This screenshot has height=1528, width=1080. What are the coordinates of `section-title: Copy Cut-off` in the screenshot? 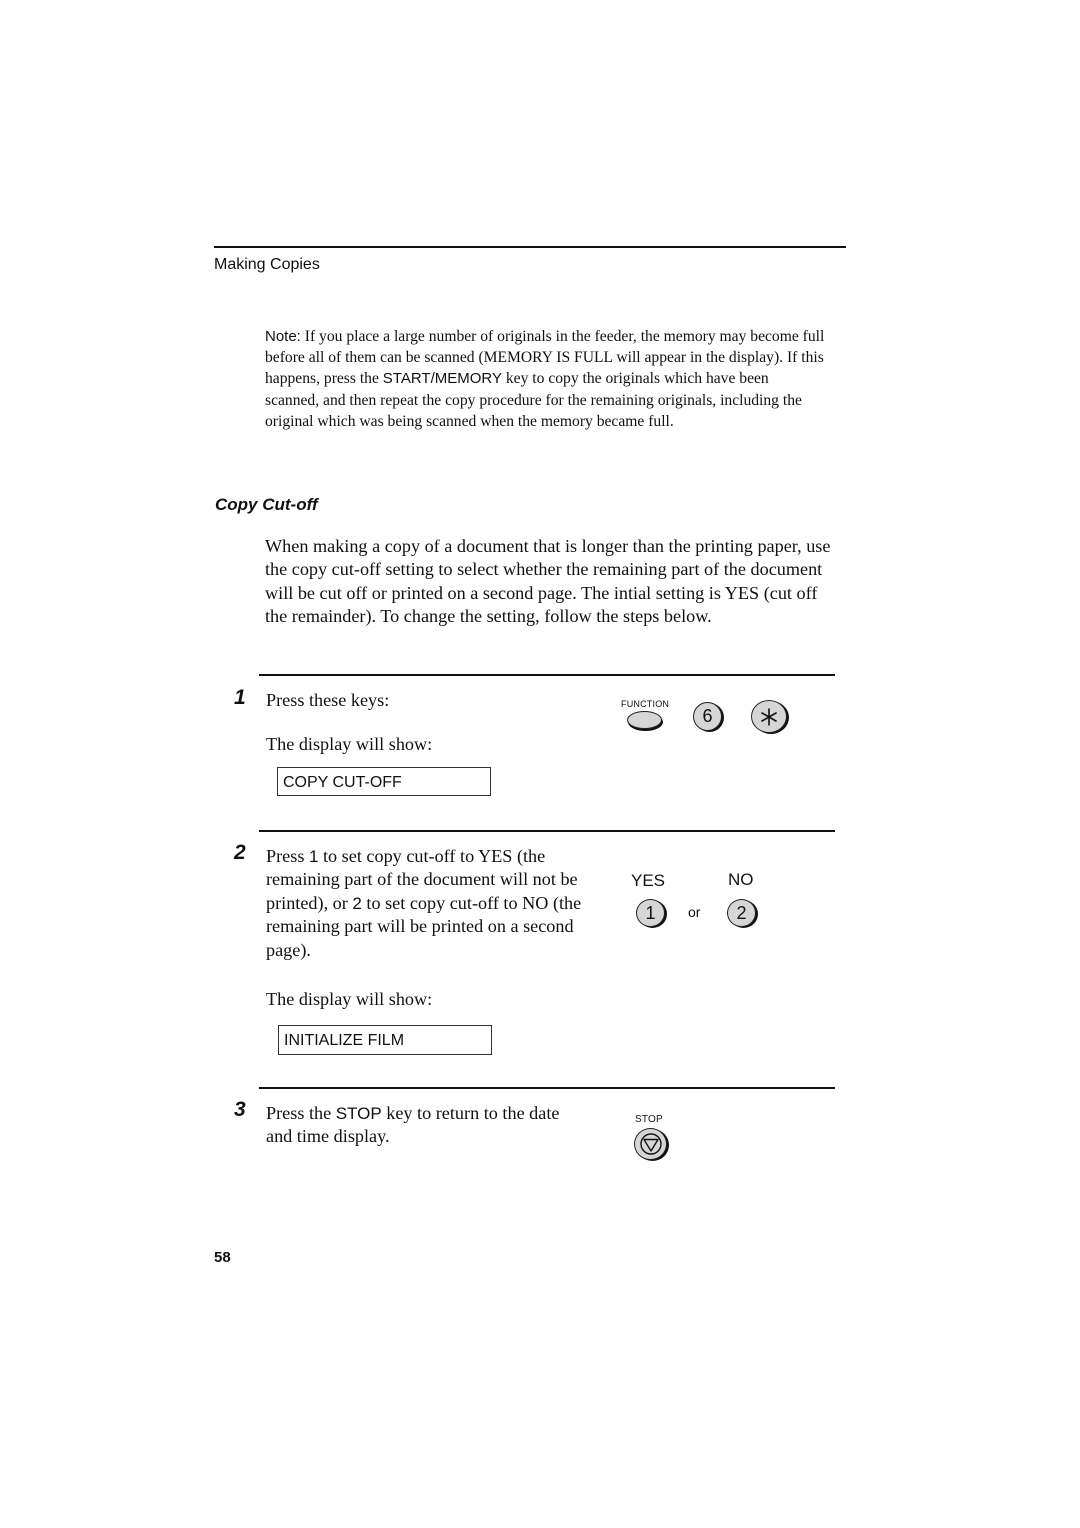 It's located at (266, 504).